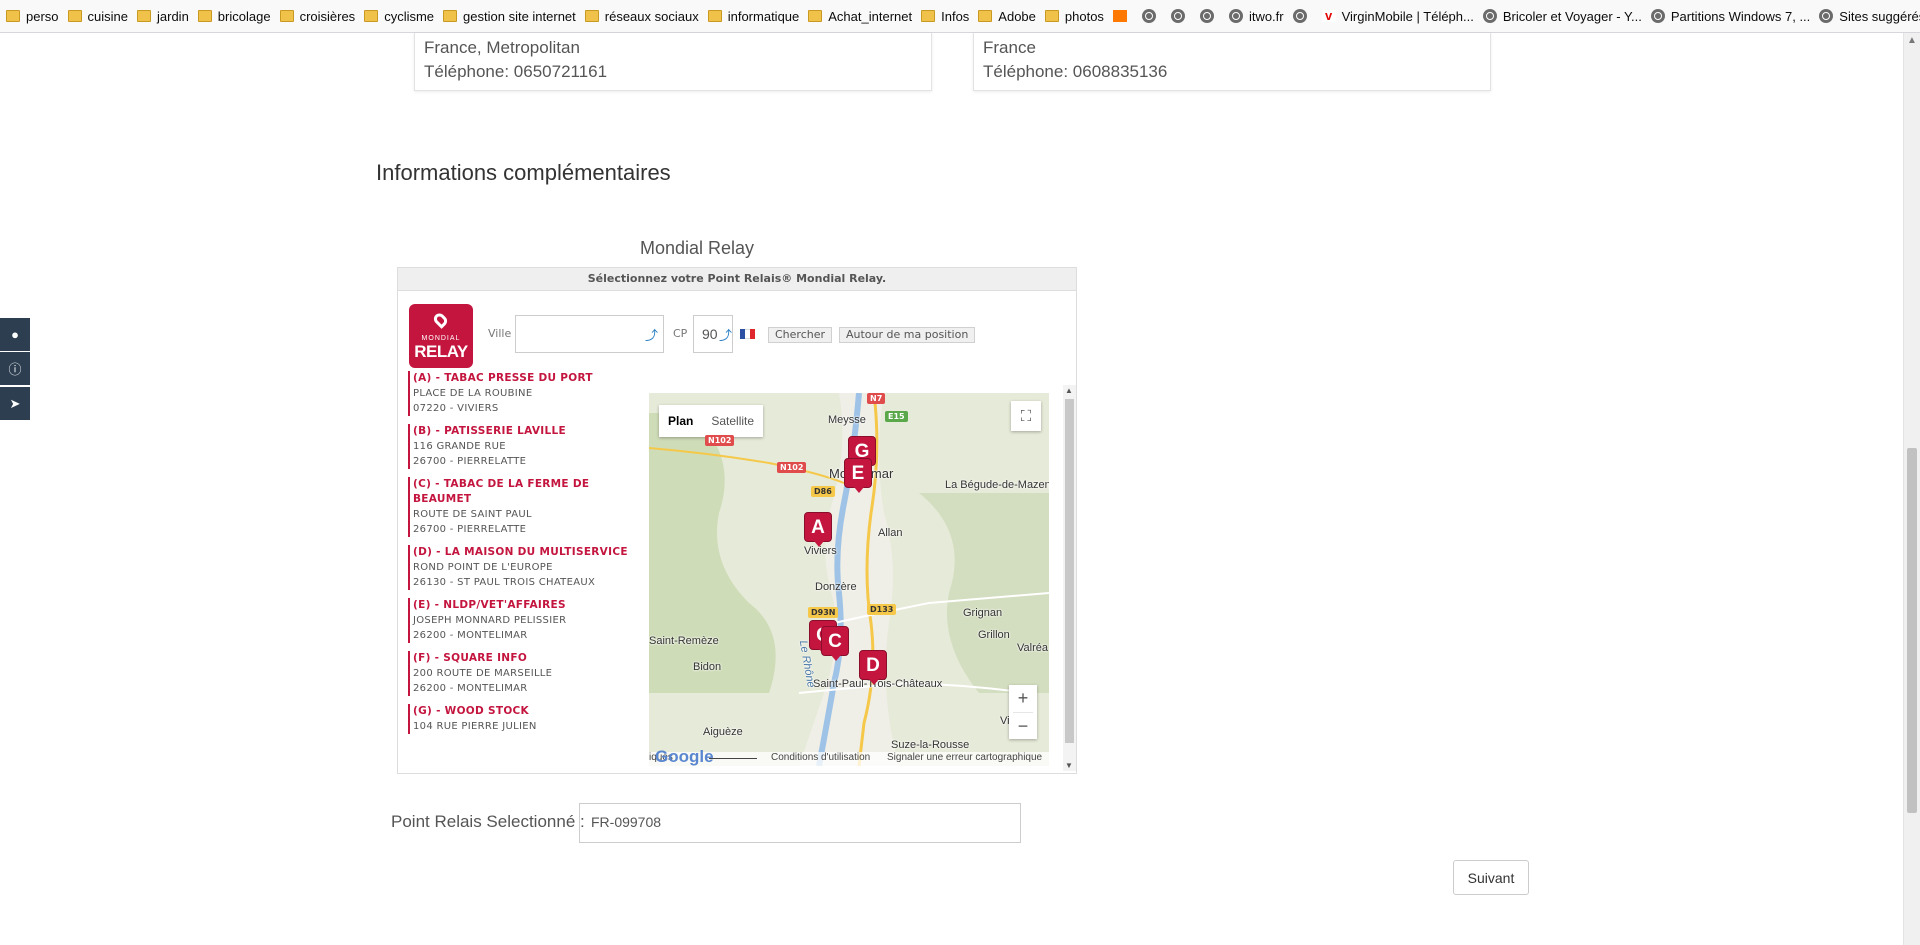  I want to click on cp-input: 90 ⤴, so click(713, 334).